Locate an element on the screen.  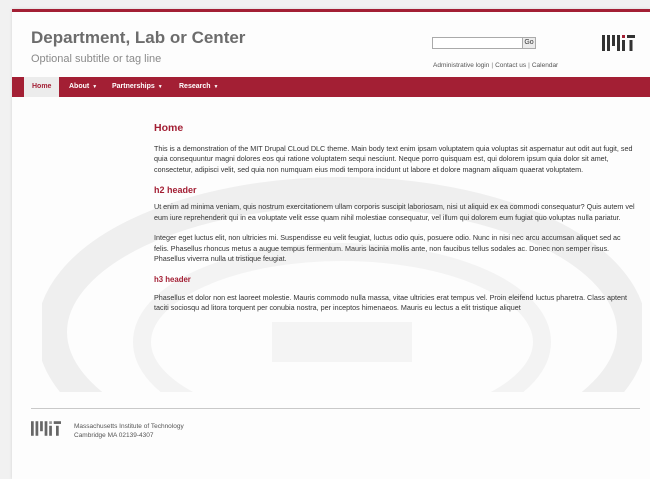
footer-divider is located at coordinates (335, 408).